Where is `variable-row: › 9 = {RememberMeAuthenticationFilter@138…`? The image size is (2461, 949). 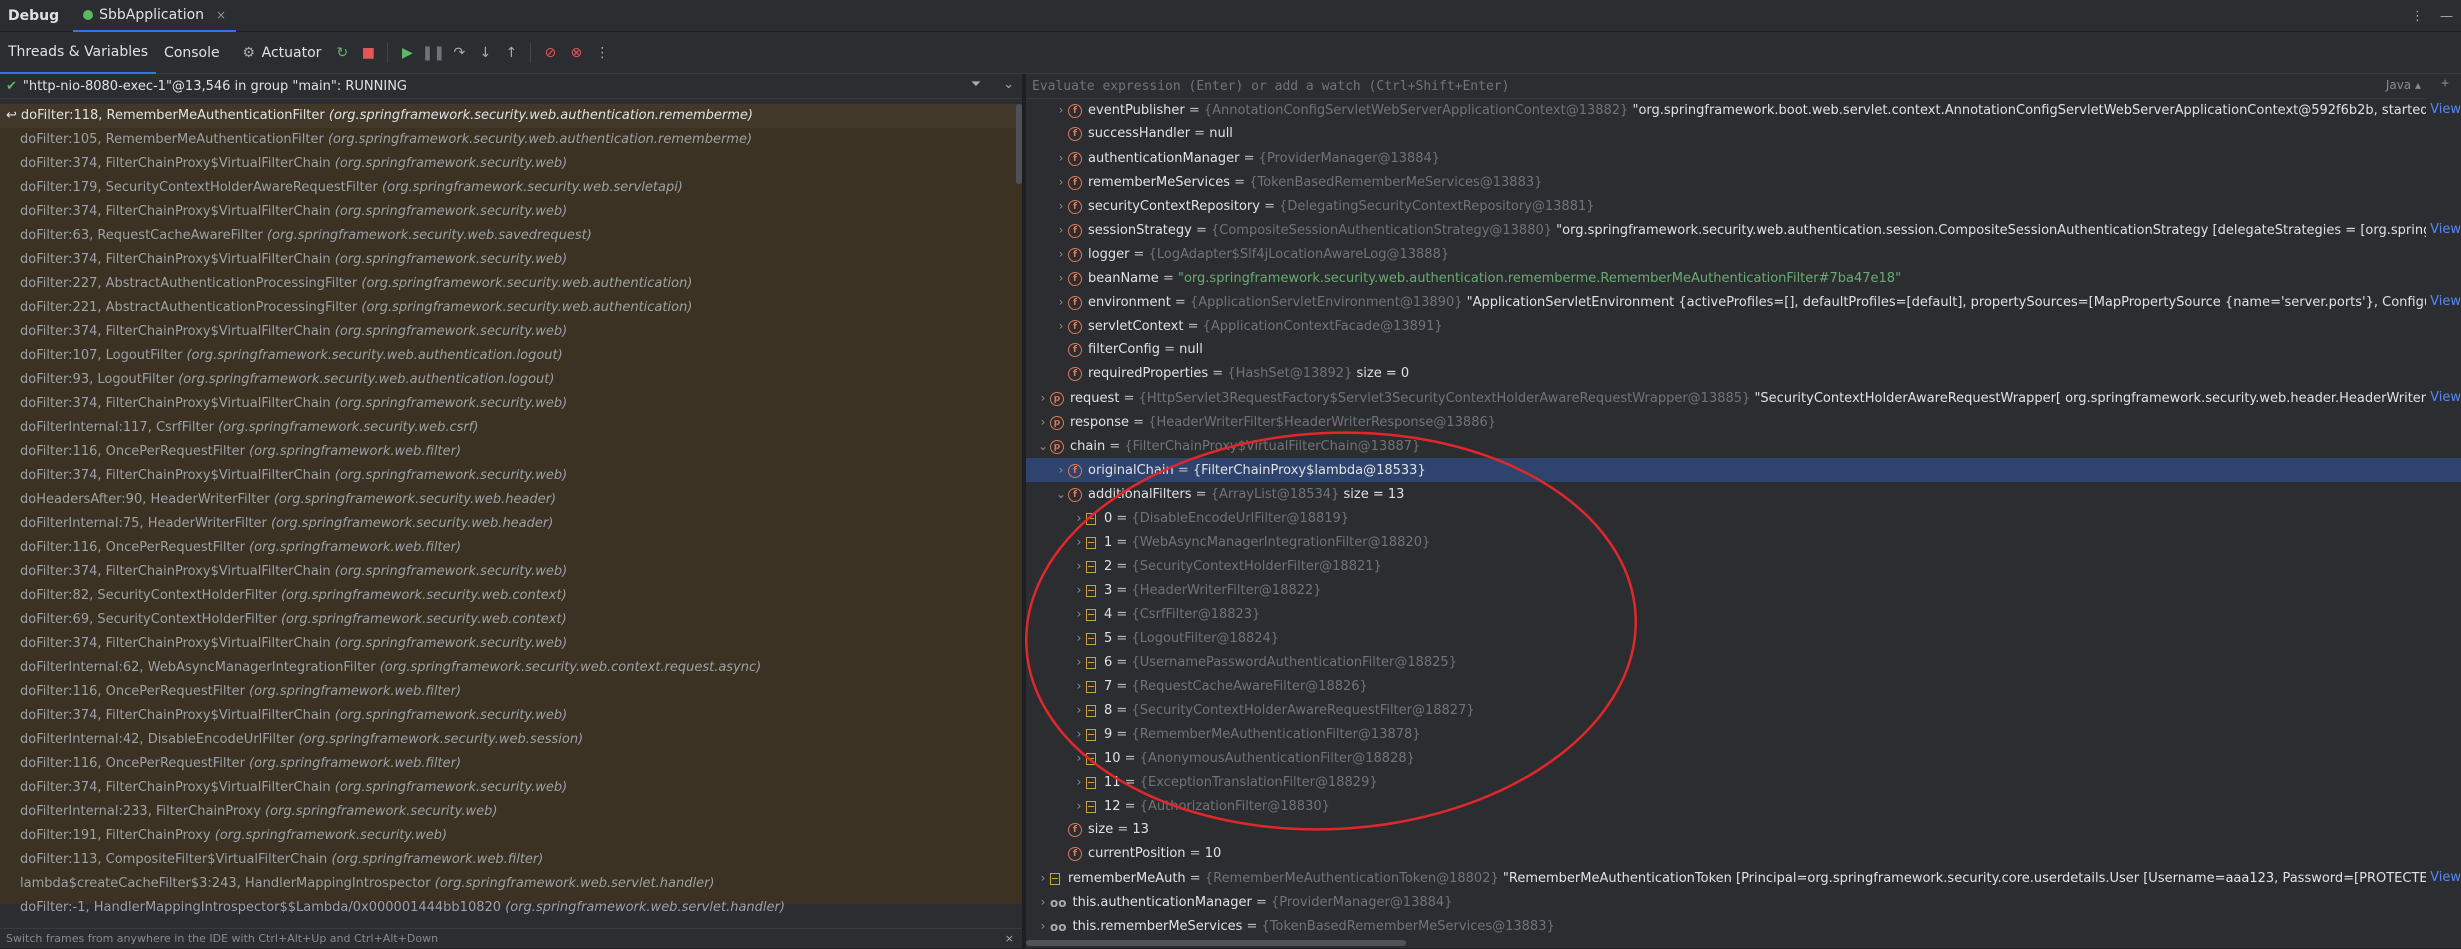
variable-row: › 9 = {RememberMeAuthenticationFilter@138… is located at coordinates (1743, 734).